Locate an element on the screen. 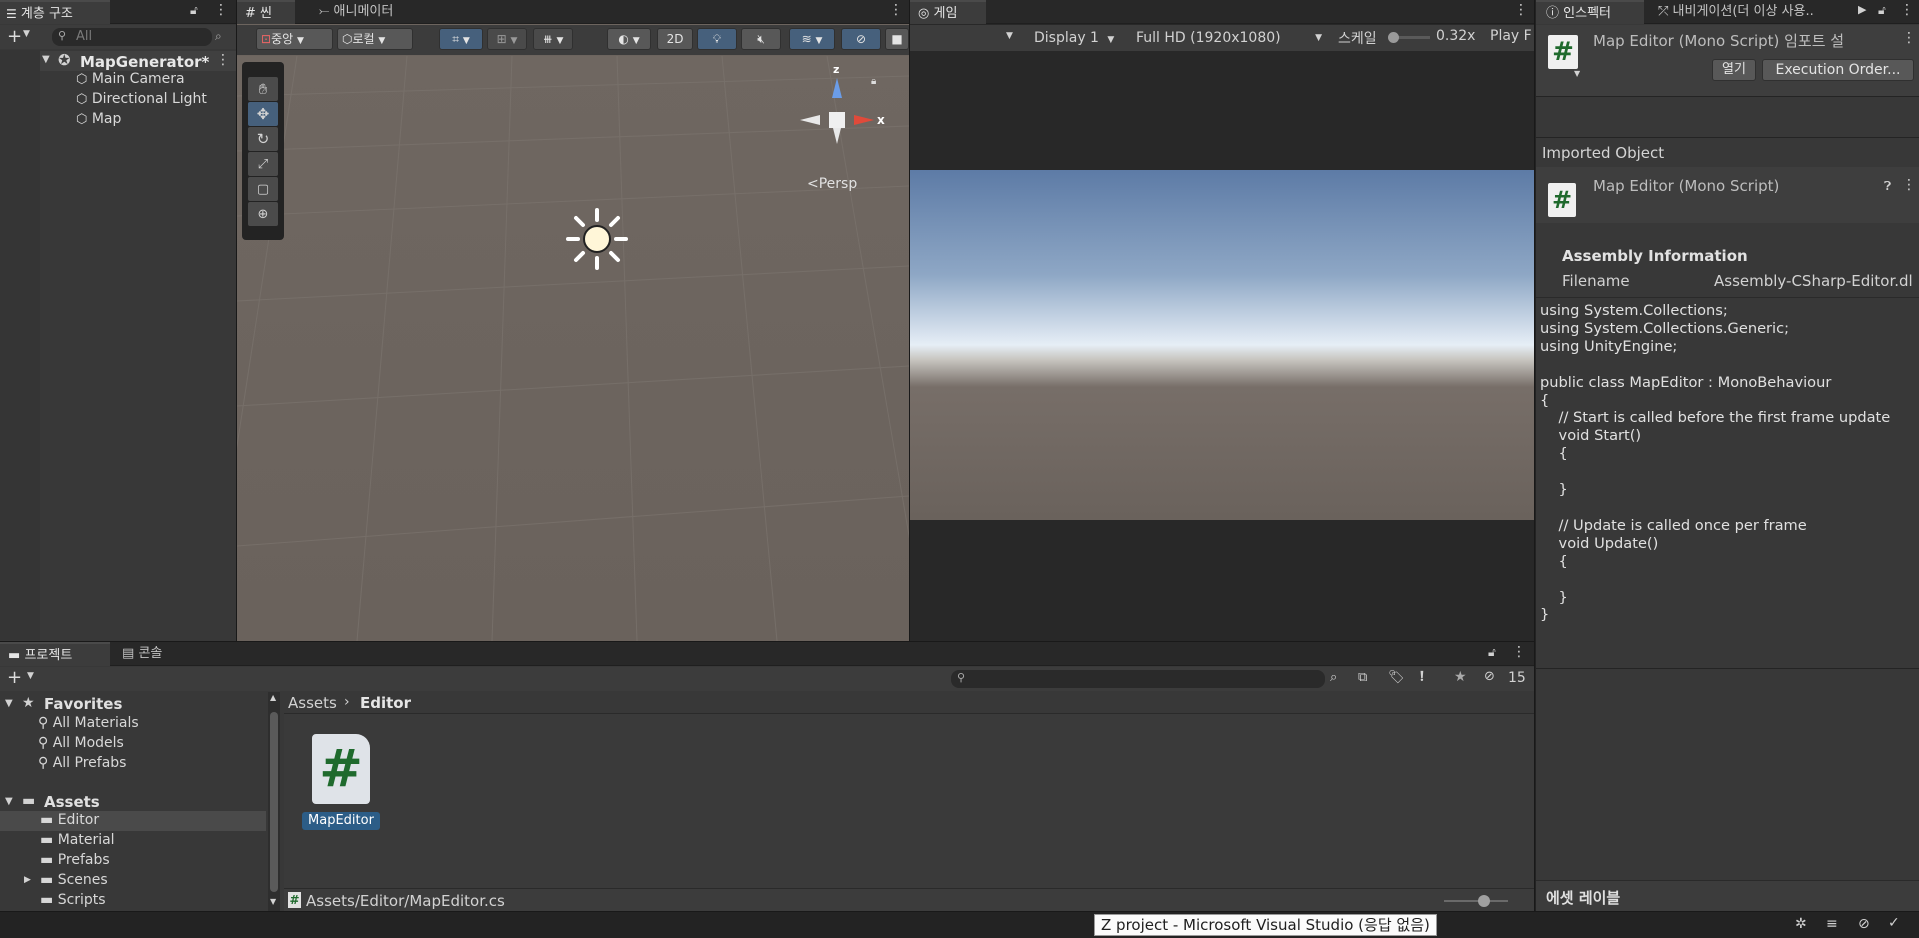 The width and height of the screenshot is (1919, 938). folder-item: ▬ Material is located at coordinates (77, 840).